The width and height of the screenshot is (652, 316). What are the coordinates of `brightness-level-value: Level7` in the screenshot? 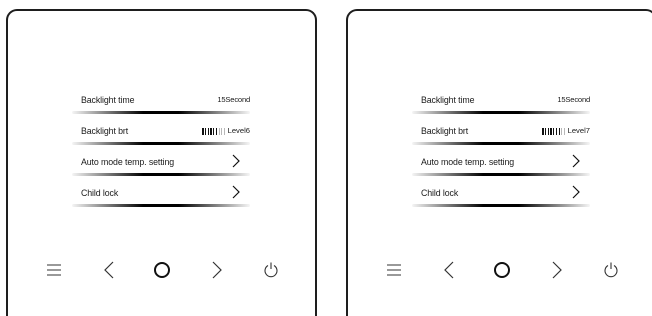 It's located at (578, 130).